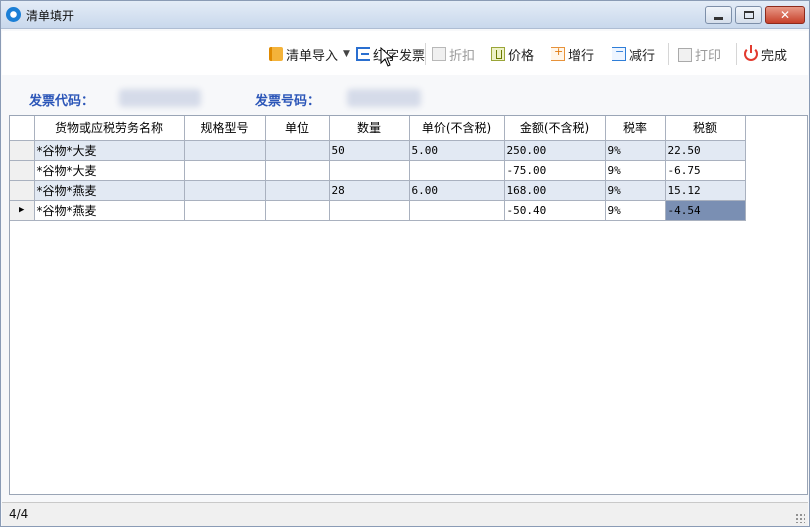  What do you see at coordinates (555, 190) in the screenshot?
I see `cell-amount: 168.00` at bounding box center [555, 190].